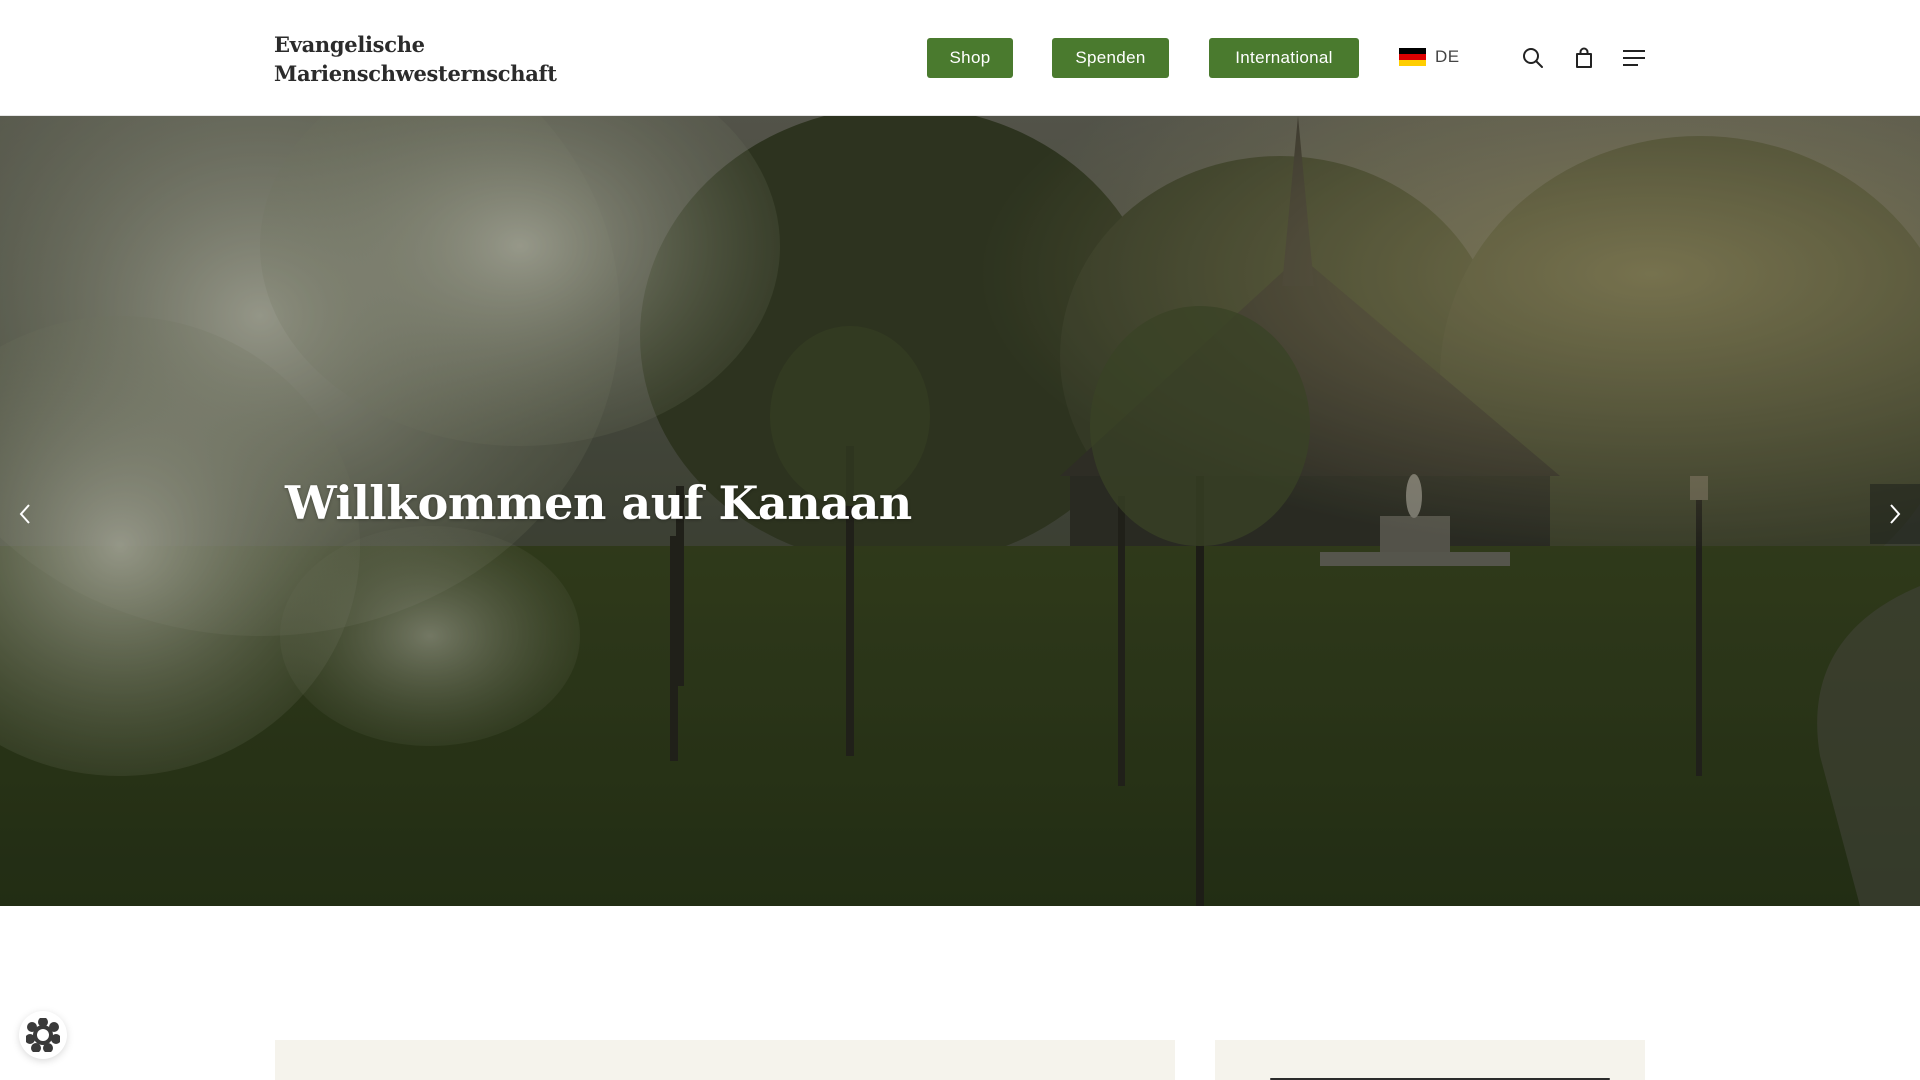 The image size is (1920, 1080). I want to click on site-logo: Evangelische Marienschwesternschaft, so click(415, 59).